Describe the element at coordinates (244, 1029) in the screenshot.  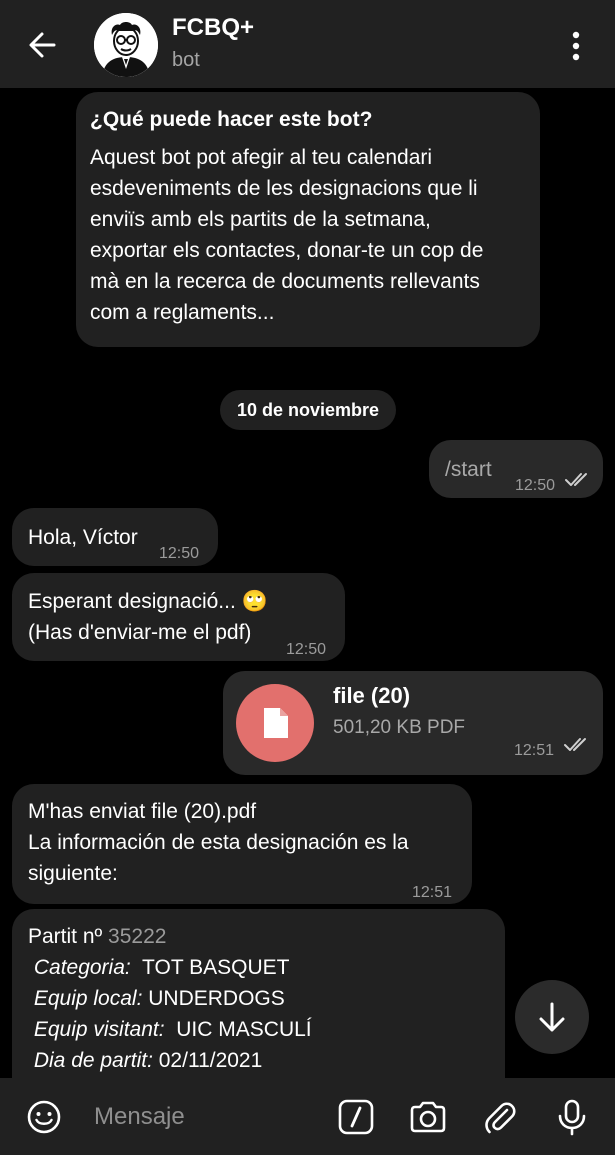
I see `away-team-value: UIC MASCULÍ` at that location.